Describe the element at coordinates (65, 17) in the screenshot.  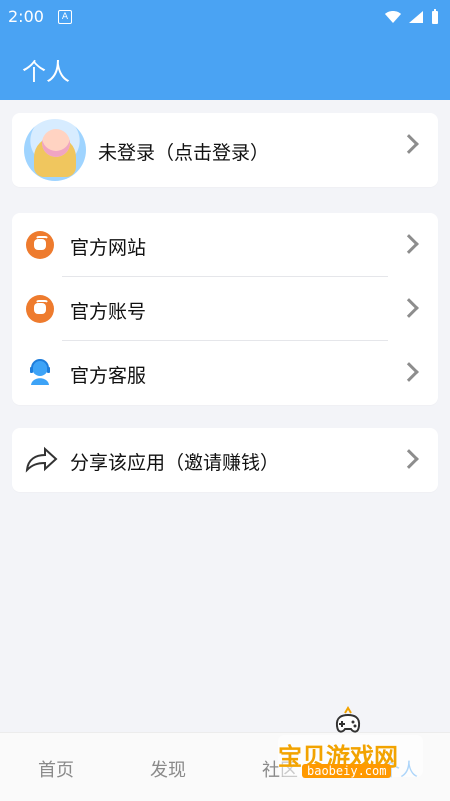
I see `status-a-icon: A` at that location.